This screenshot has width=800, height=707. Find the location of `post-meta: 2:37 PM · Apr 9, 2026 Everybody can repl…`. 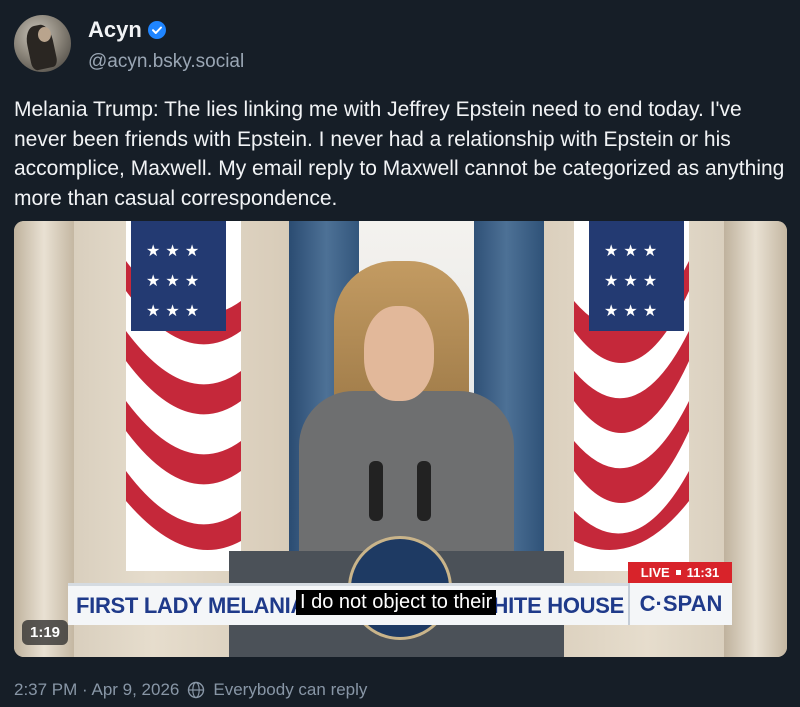

post-meta: 2:37 PM · Apr 9, 2026 Everybody can repl… is located at coordinates (190, 690).